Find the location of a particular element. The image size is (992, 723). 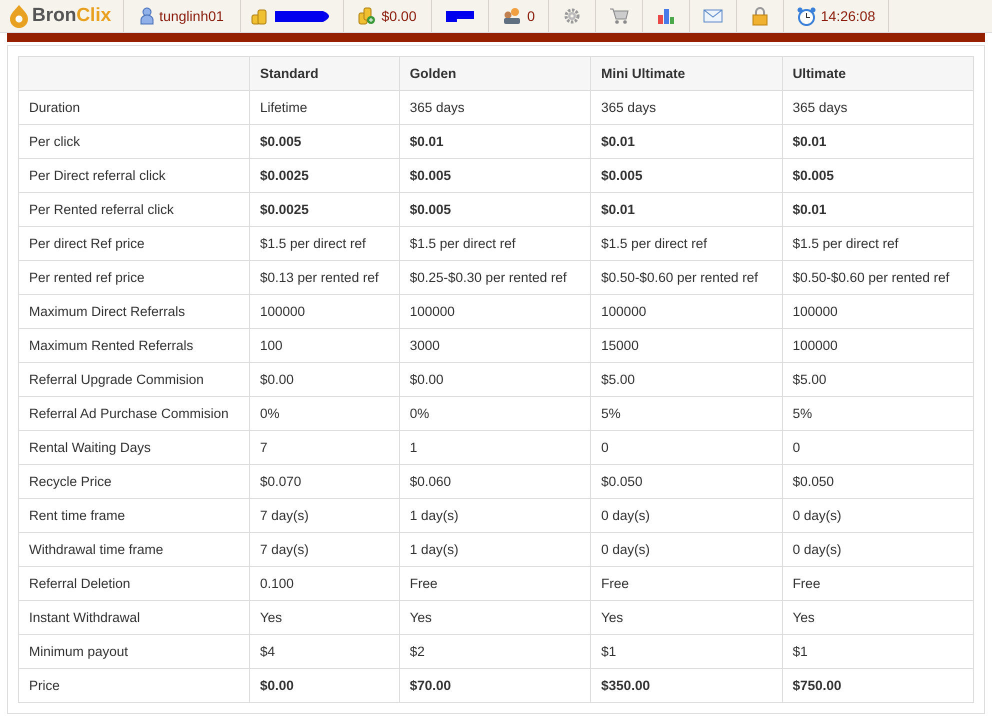

table-cell: 100 is located at coordinates (325, 345).